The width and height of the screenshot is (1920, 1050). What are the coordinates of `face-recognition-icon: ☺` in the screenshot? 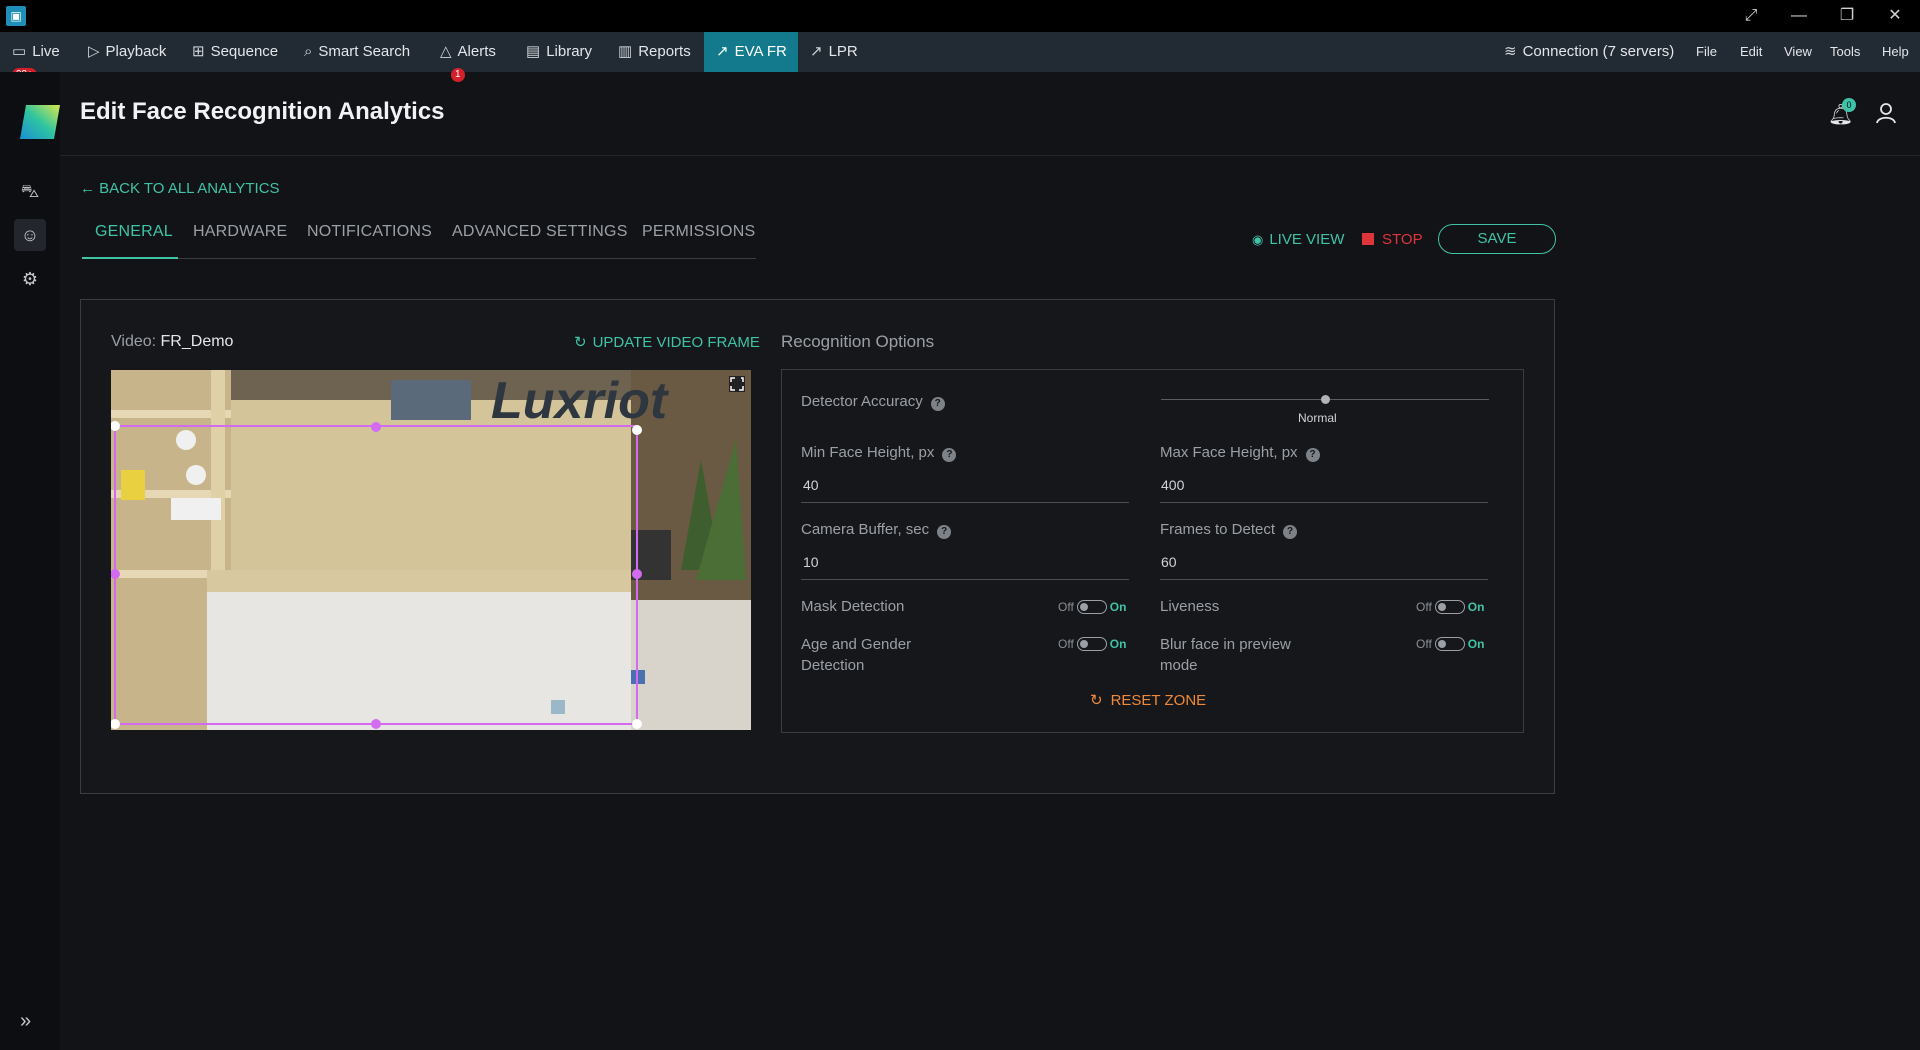 It's located at (30, 235).